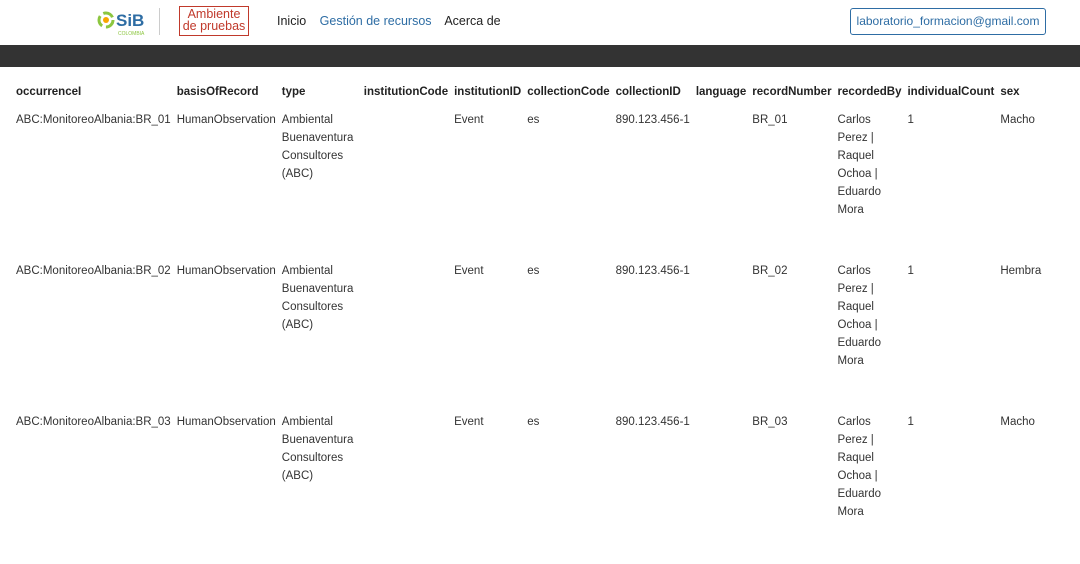  I want to click on table-cell: Hembra, so click(1021, 271).